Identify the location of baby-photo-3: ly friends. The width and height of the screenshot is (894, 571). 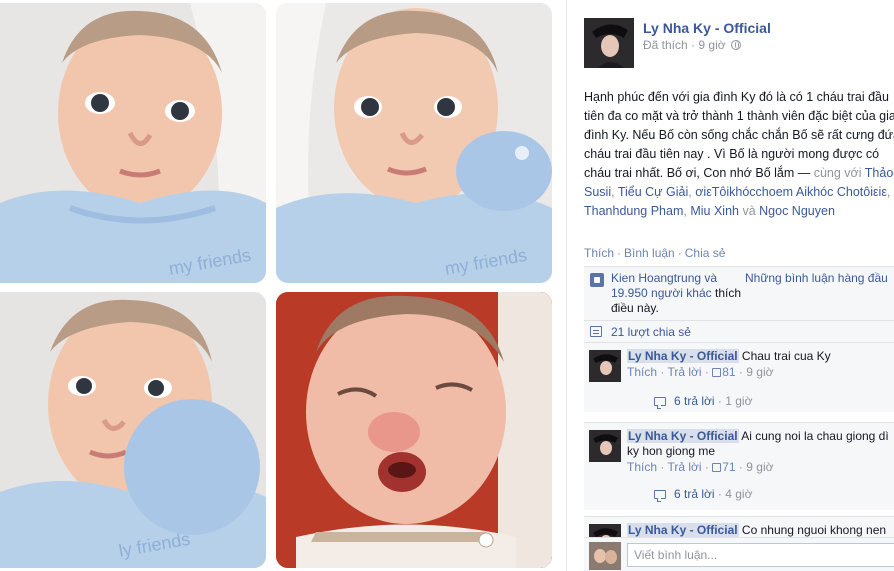
(133, 430).